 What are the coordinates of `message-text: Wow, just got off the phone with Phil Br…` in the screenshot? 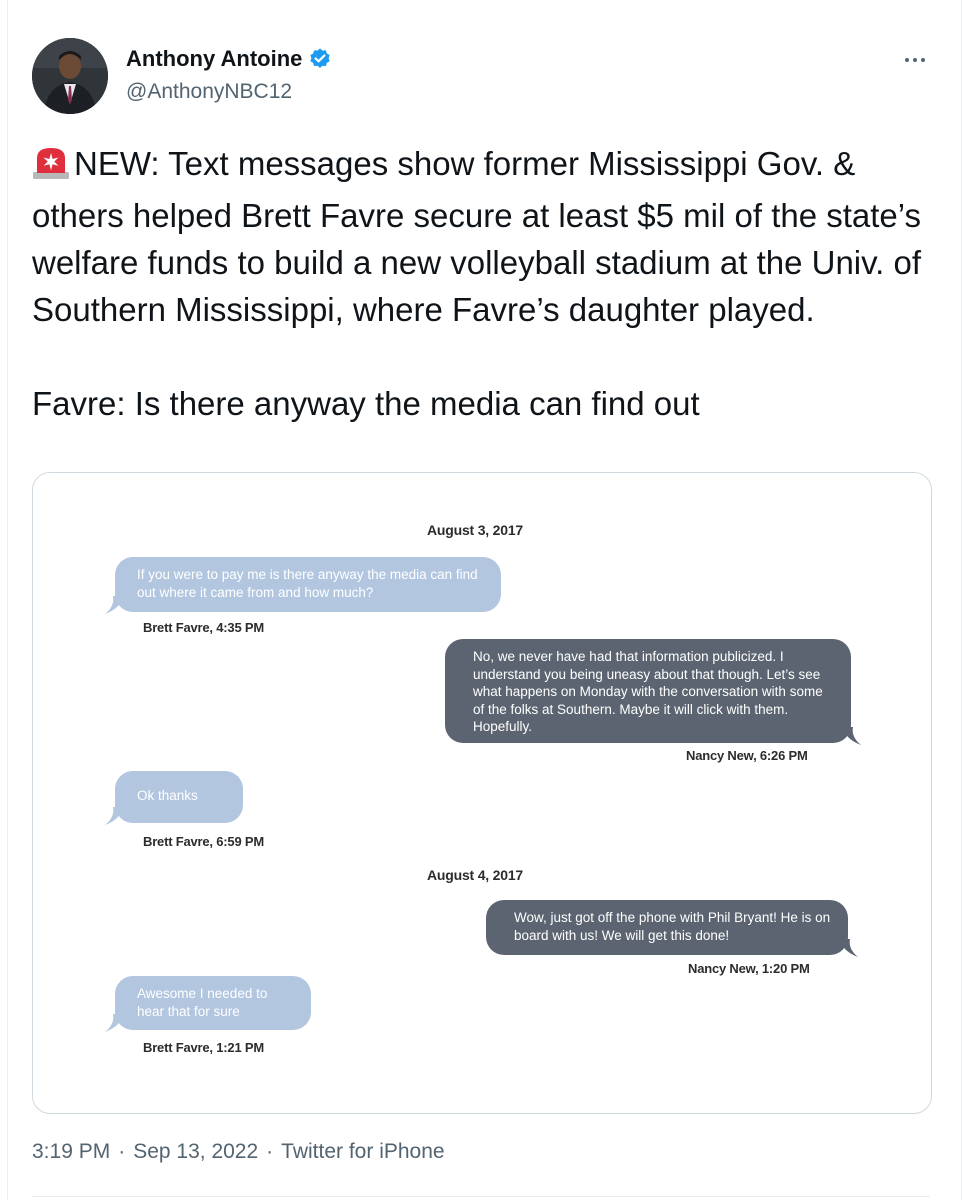 It's located at (672, 926).